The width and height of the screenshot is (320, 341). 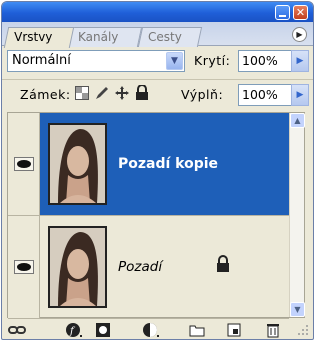 What do you see at coordinates (140, 267) in the screenshot?
I see `layer-name: Pozadí` at bounding box center [140, 267].